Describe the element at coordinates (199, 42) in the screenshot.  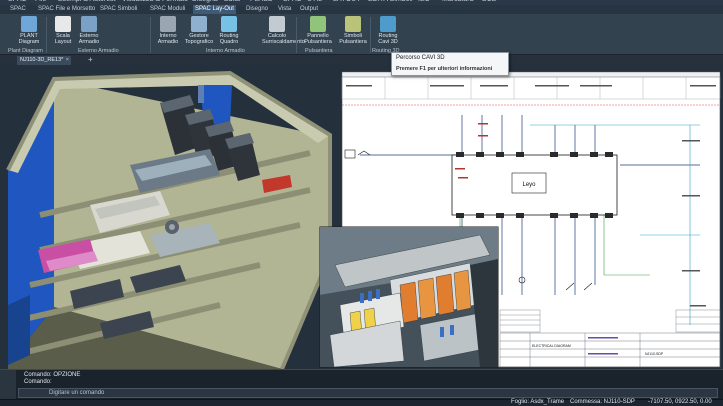
I see `ribbon-button-label: Topografico` at that location.